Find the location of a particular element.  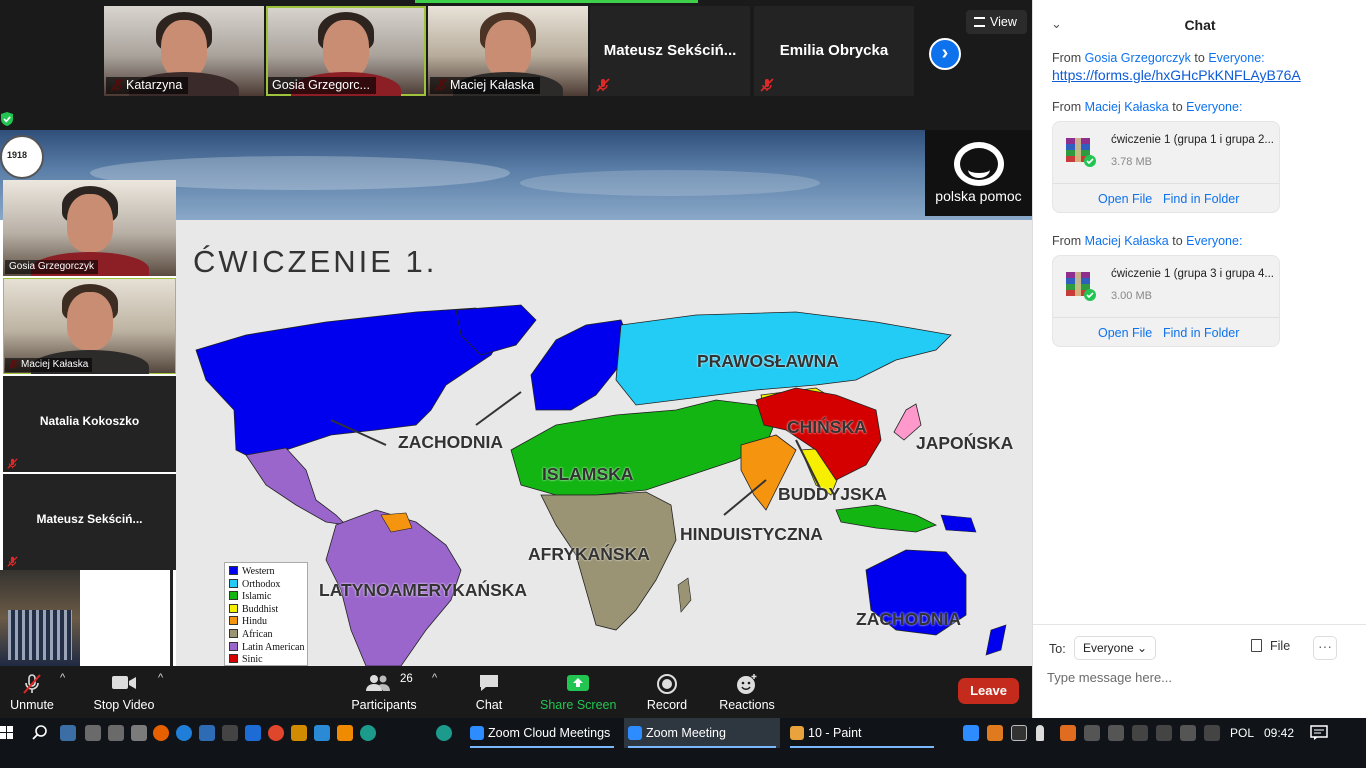

input-language: POL is located at coordinates (1242, 733).